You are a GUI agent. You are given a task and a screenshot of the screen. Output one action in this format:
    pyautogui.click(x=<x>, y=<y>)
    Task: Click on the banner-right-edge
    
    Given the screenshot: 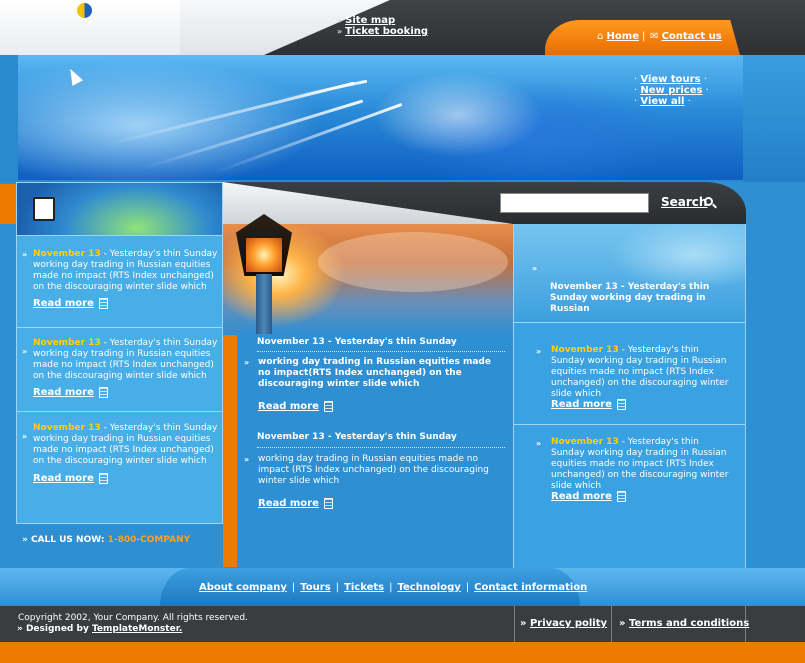 What is the action you would take?
    pyautogui.click(x=774, y=118)
    